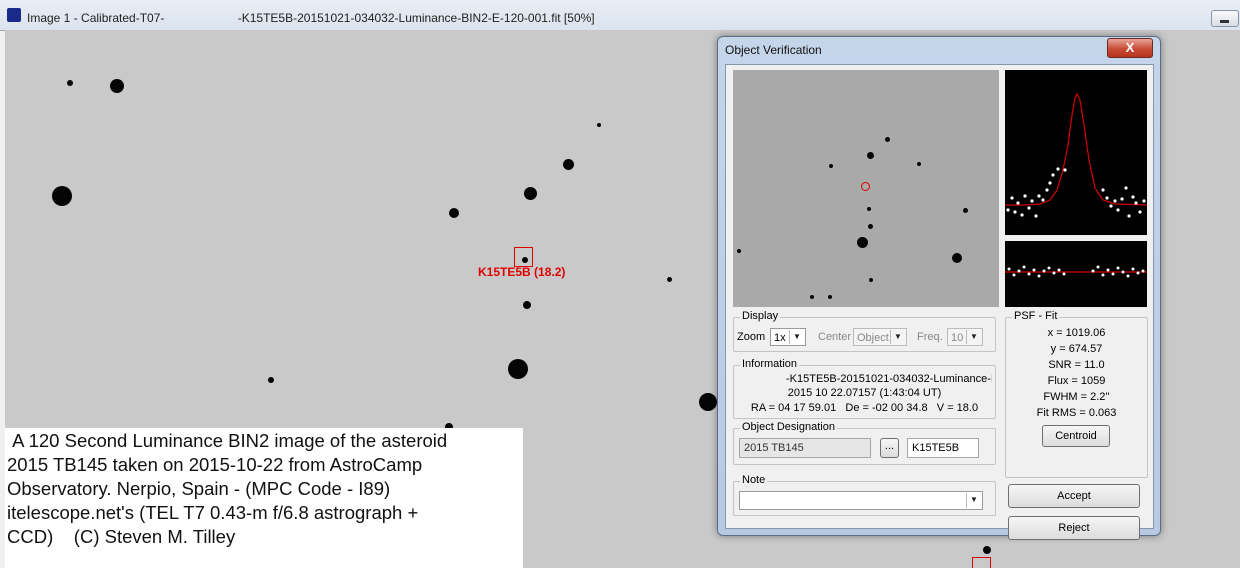 Image resolution: width=1240 pixels, height=568 pixels. What do you see at coordinates (805, 448) in the screenshot?
I see `designation-field: 2015 TB145` at bounding box center [805, 448].